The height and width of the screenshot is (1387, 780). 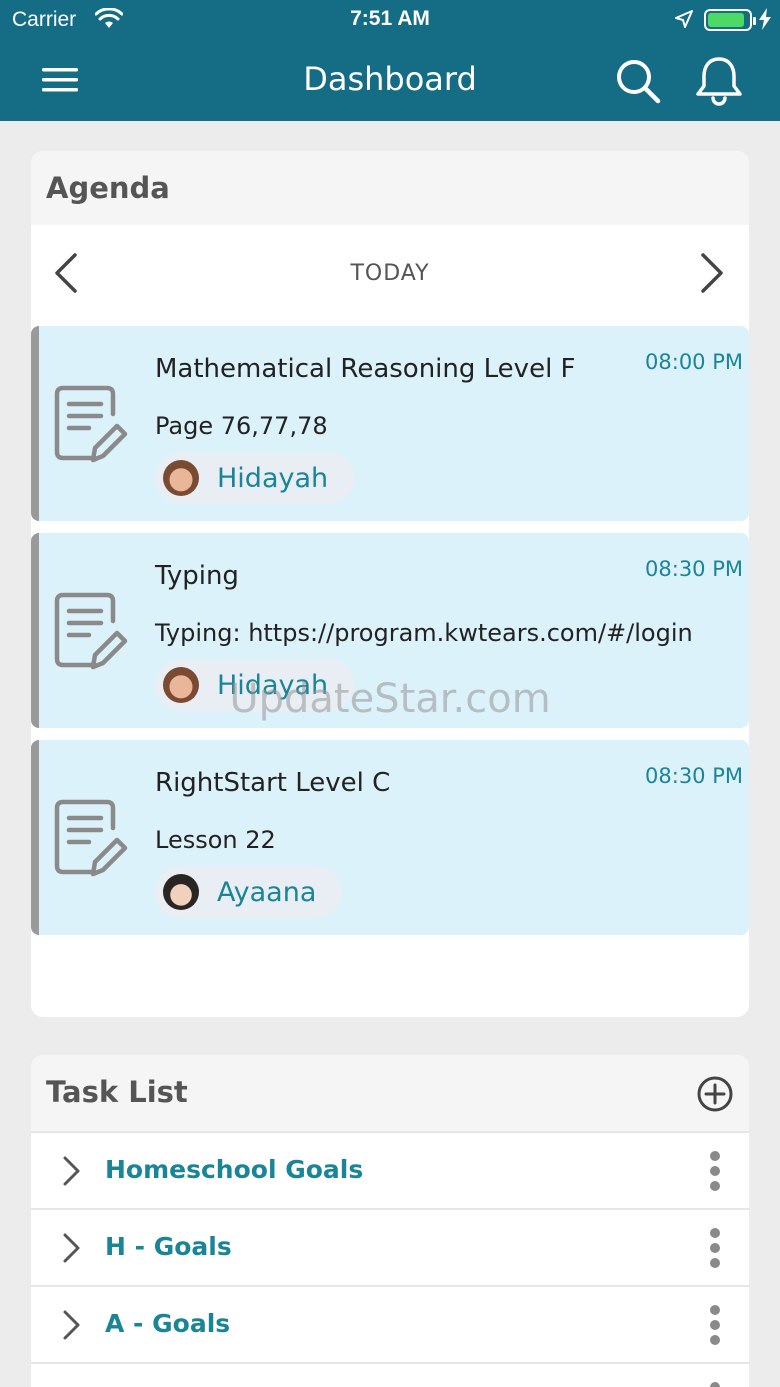 What do you see at coordinates (215, 840) in the screenshot?
I see `event-description: Lesson 22` at bounding box center [215, 840].